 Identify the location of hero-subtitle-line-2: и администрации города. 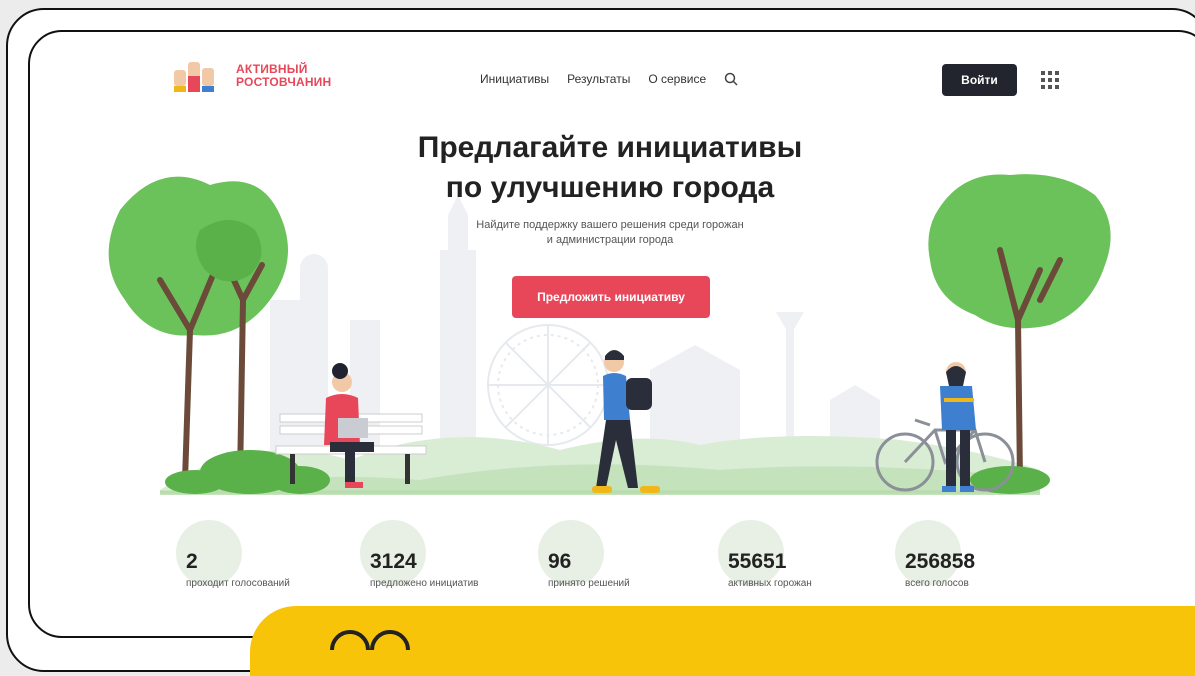
(610, 240).